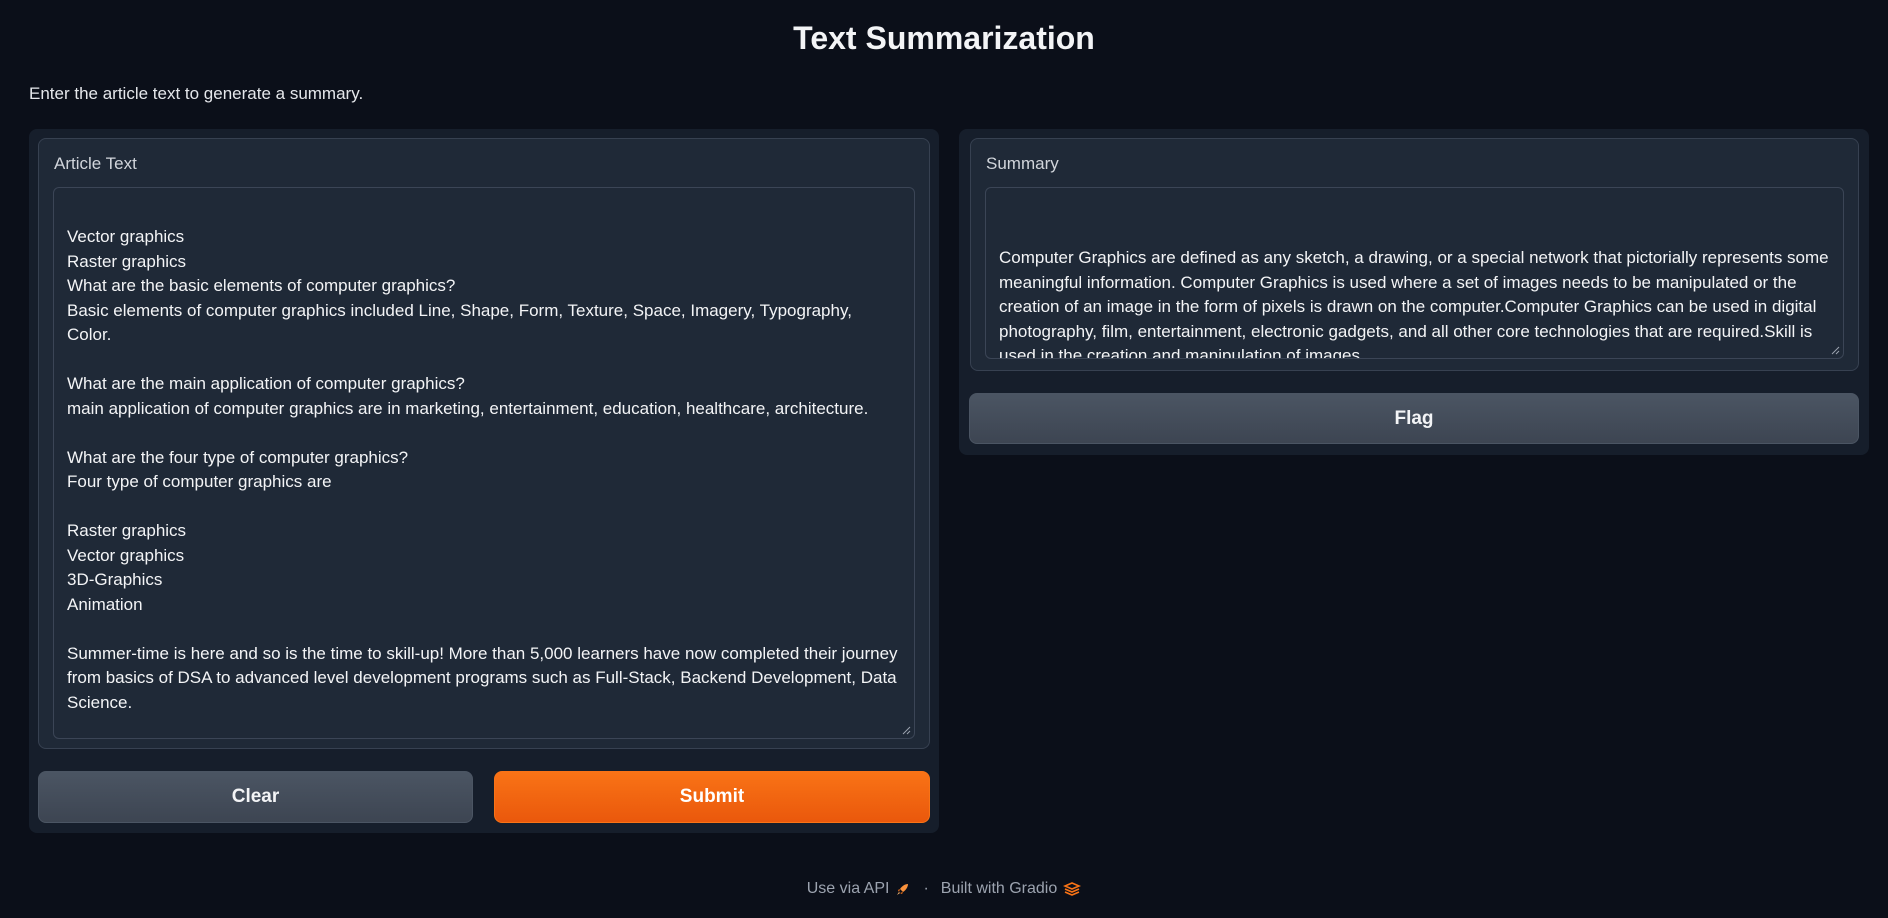 This screenshot has height=918, width=1888. Describe the element at coordinates (944, 38) in the screenshot. I see `page-title: Text Summarization` at that location.